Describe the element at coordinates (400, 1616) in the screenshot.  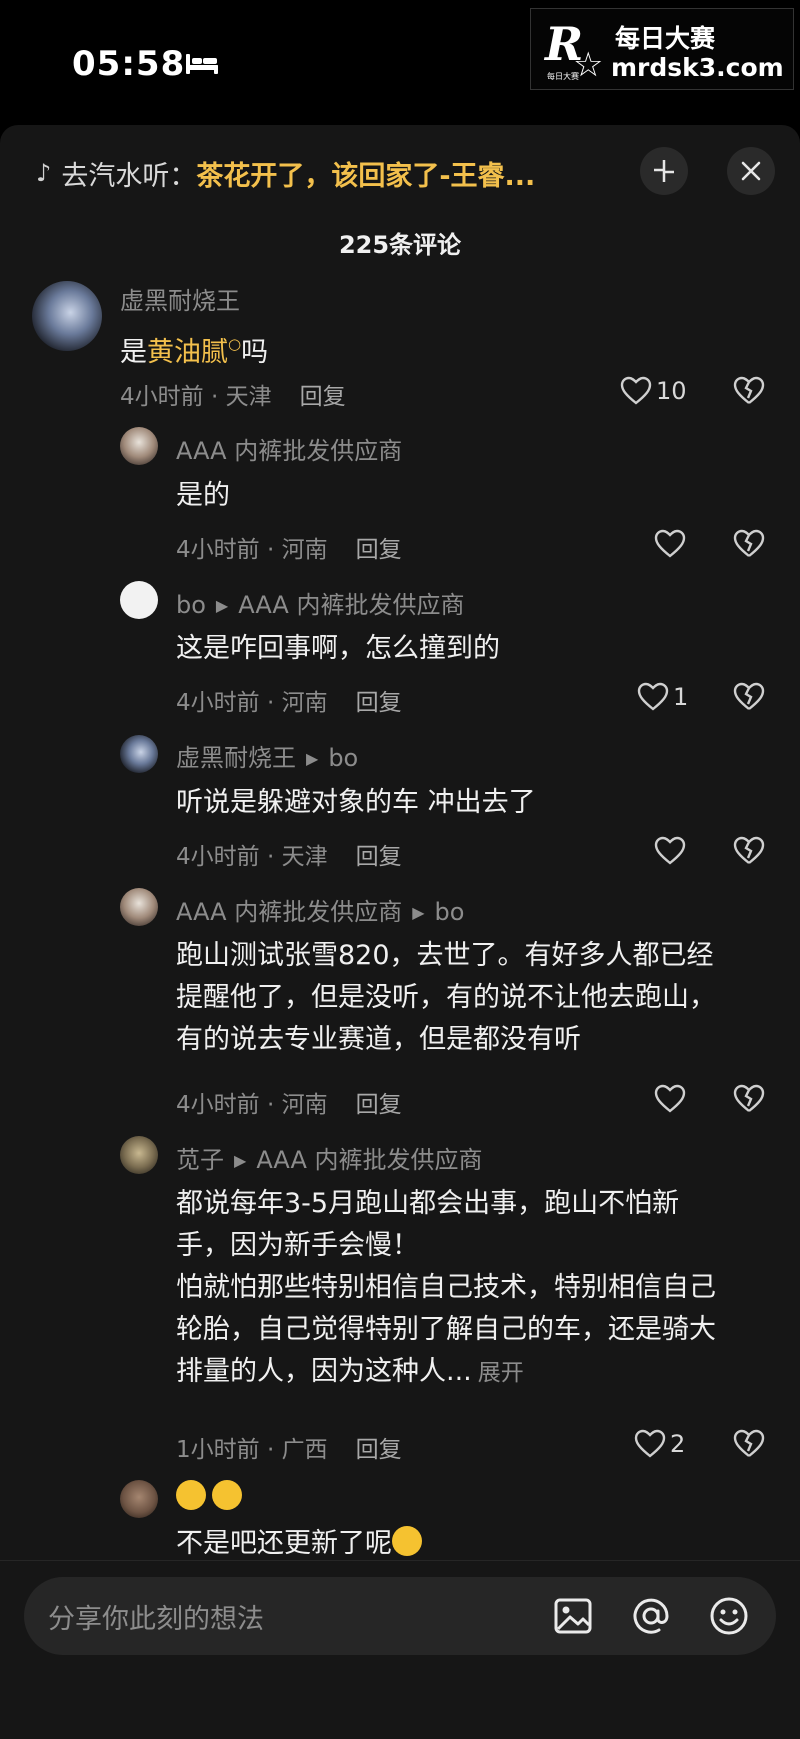
I see `comment-input: 分享你此刻的想法` at that location.